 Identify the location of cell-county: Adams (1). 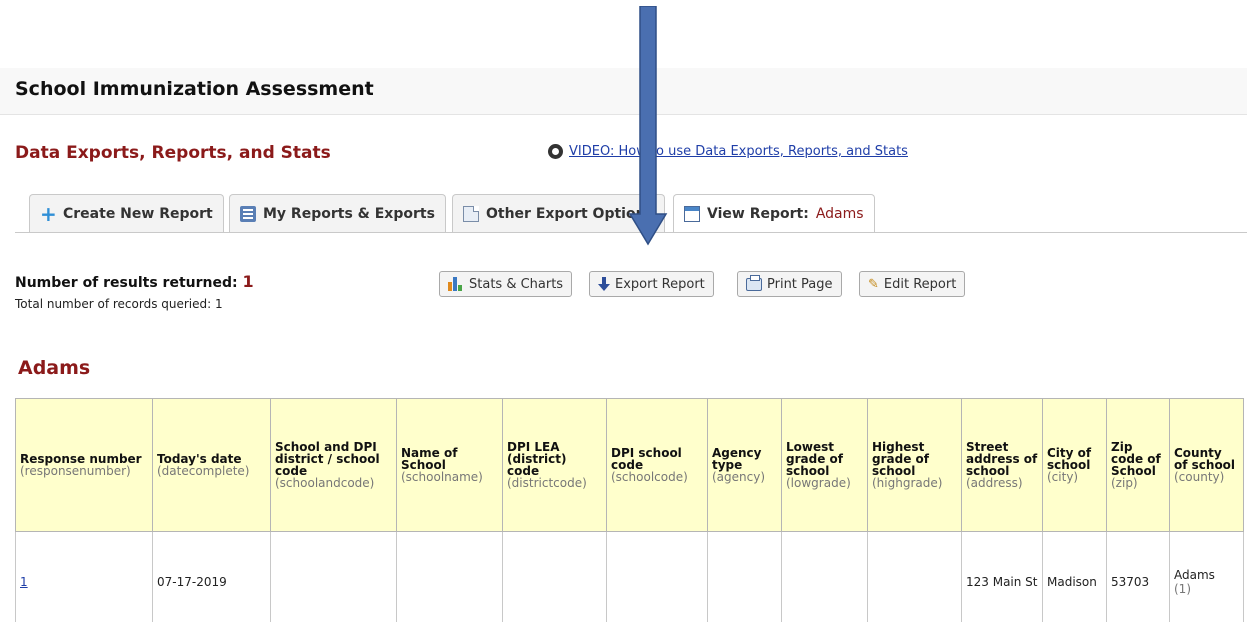
(1206, 576).